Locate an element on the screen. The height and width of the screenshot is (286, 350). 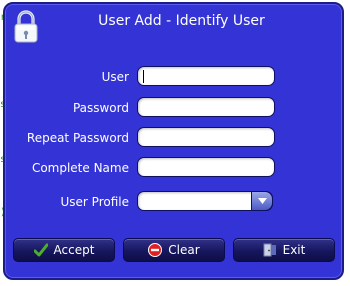
clear-label: Clear is located at coordinates (184, 250).